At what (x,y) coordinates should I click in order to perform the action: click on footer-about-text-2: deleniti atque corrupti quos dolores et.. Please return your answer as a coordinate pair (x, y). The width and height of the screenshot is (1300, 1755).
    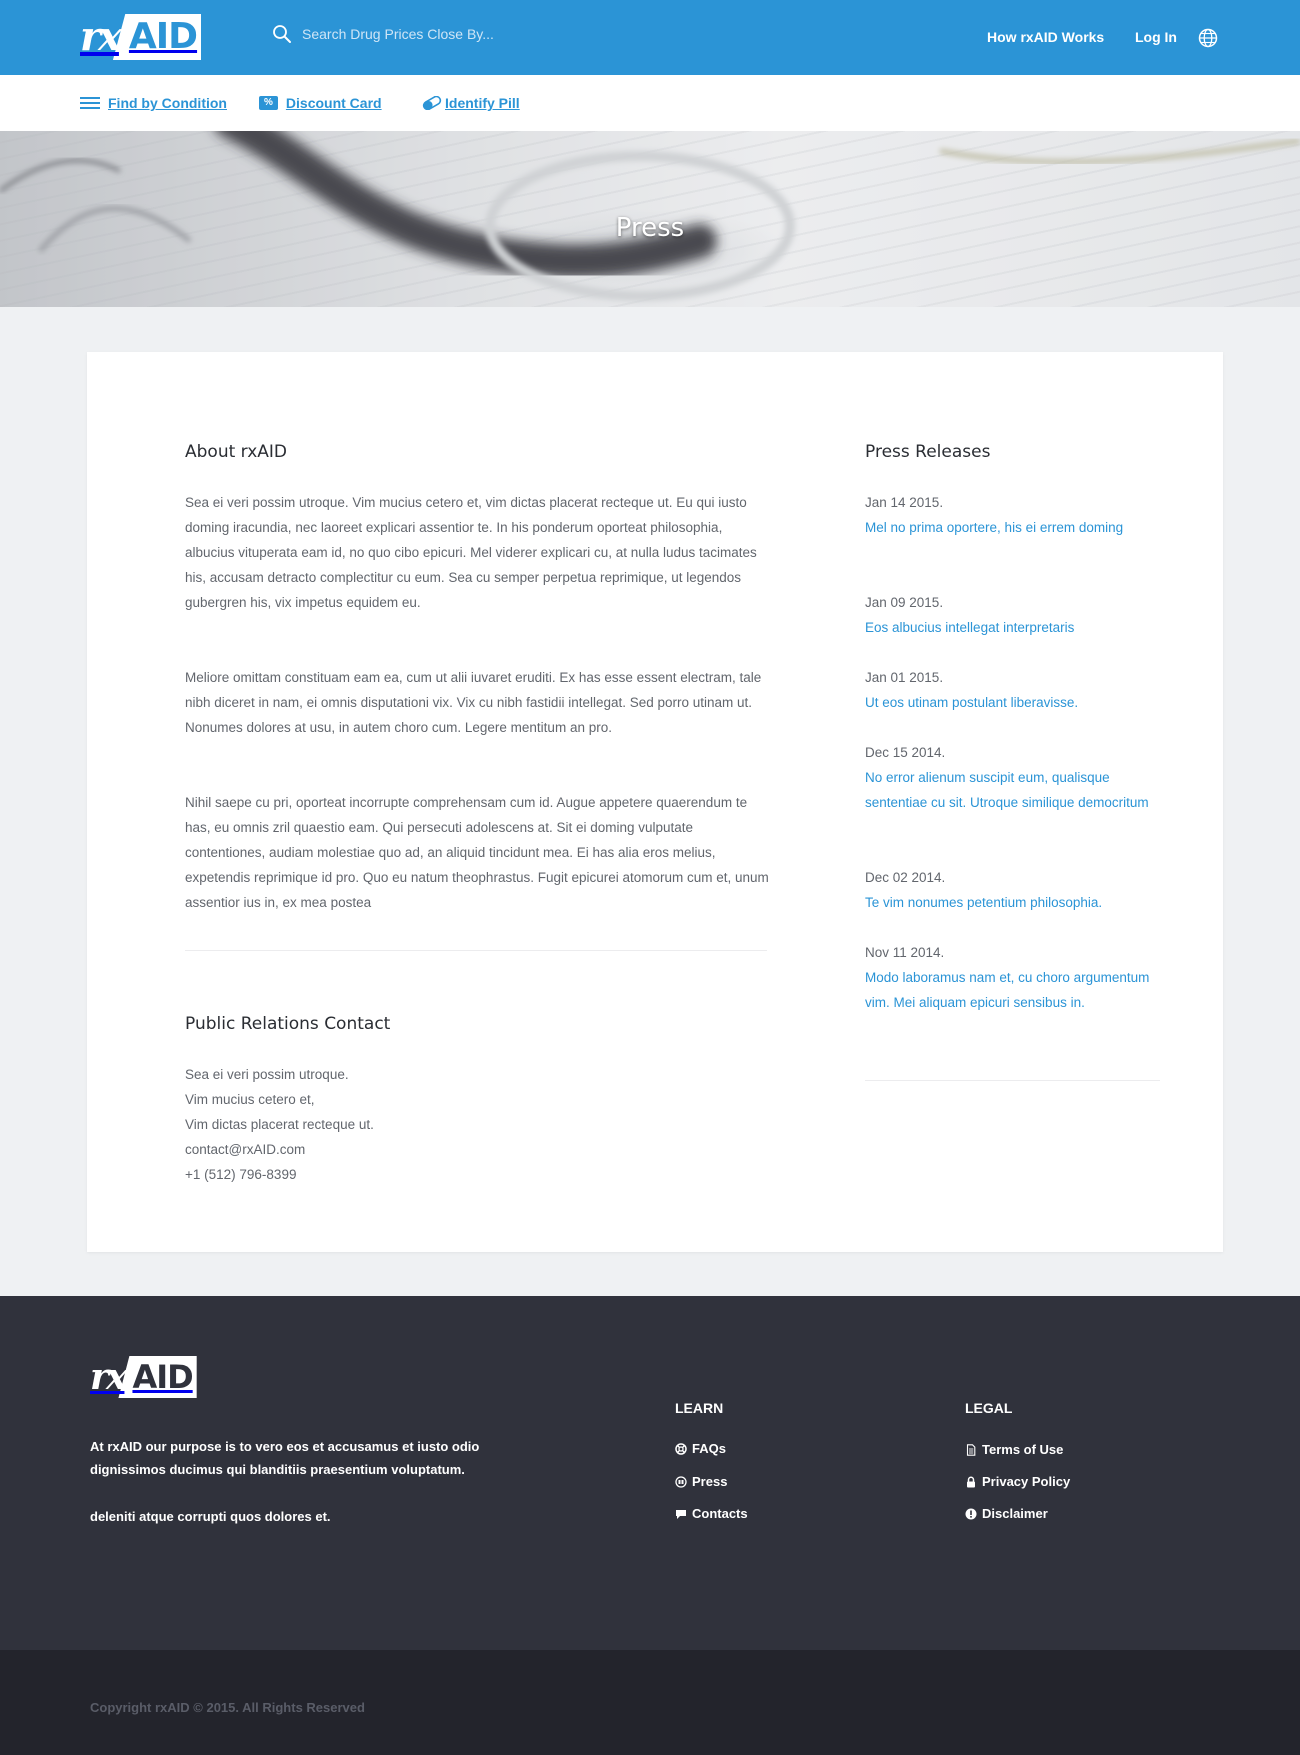
    Looking at the image, I should click on (210, 1516).